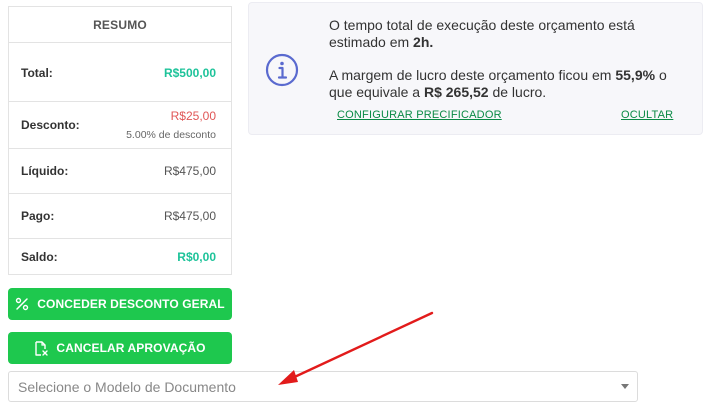 The height and width of the screenshot is (407, 713). I want to click on summary-row-discount: Desconto: R$25,00 5.00% de desconto, so click(120, 125).